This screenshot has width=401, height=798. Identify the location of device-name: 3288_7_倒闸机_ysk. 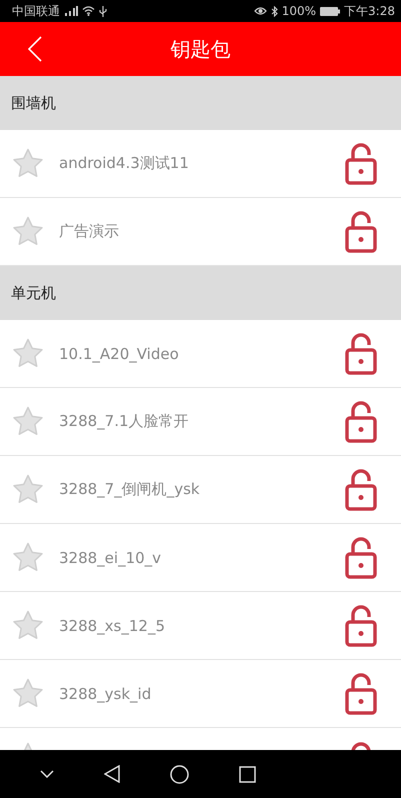
(130, 489).